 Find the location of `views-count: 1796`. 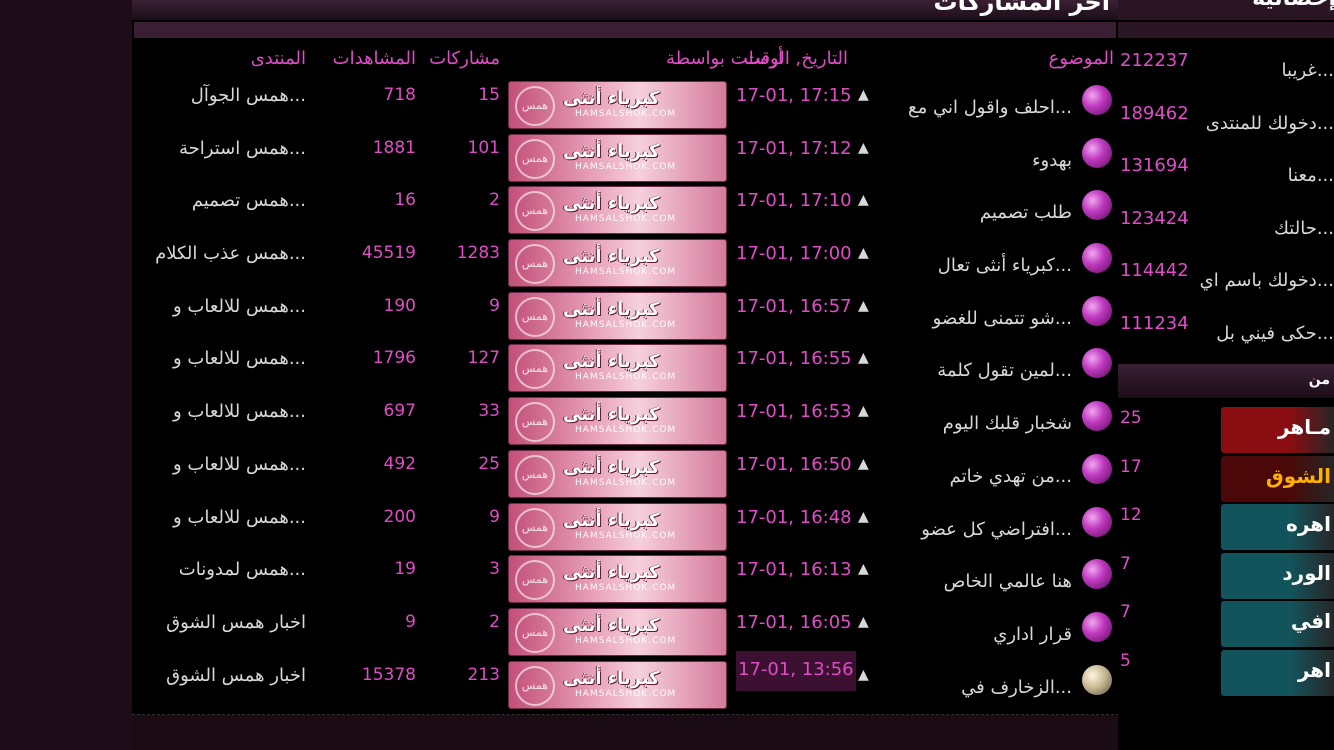

views-count: 1796 is located at coordinates (394, 358).